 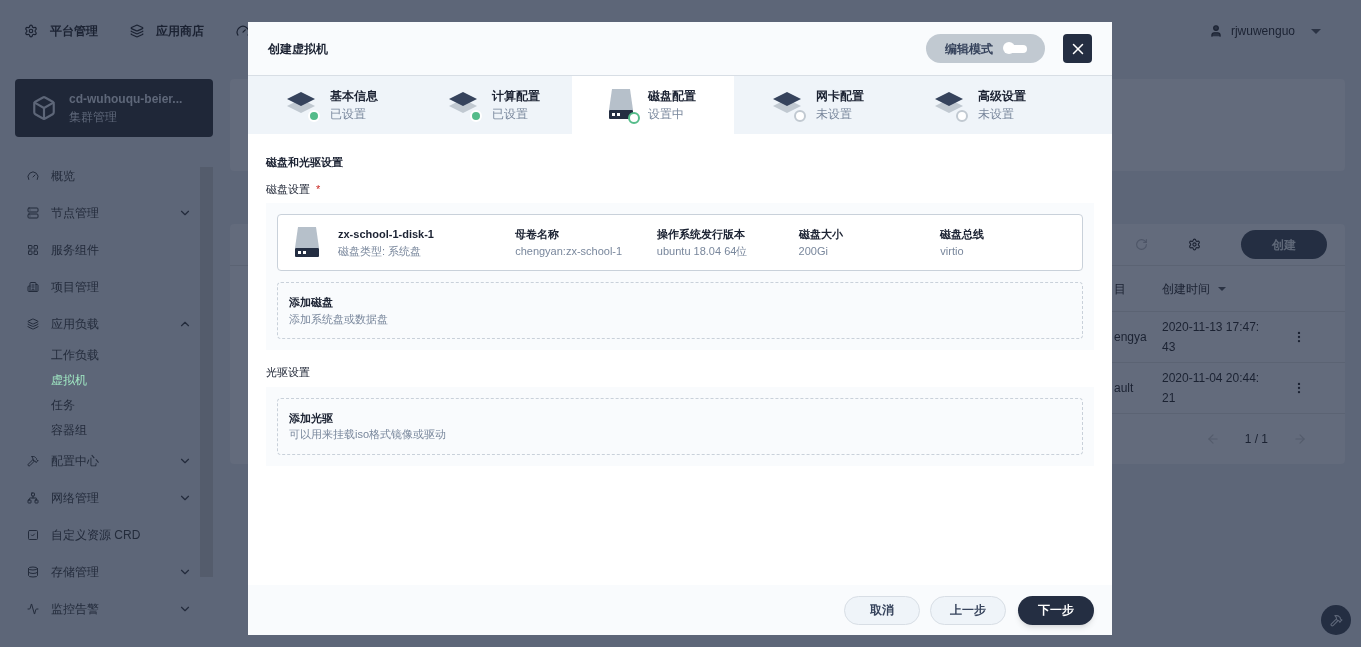 What do you see at coordinates (569, 251) in the screenshot?
I see `field-value: chengyan:zx-school-1` at bounding box center [569, 251].